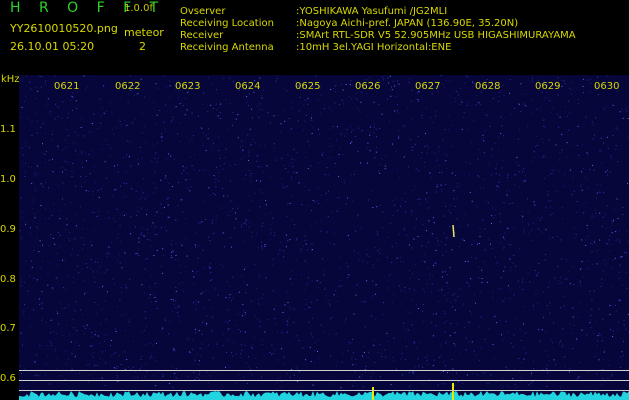  What do you see at coordinates (548, 86) in the screenshot?
I see `x-tick-0629: 0629` at bounding box center [548, 86].